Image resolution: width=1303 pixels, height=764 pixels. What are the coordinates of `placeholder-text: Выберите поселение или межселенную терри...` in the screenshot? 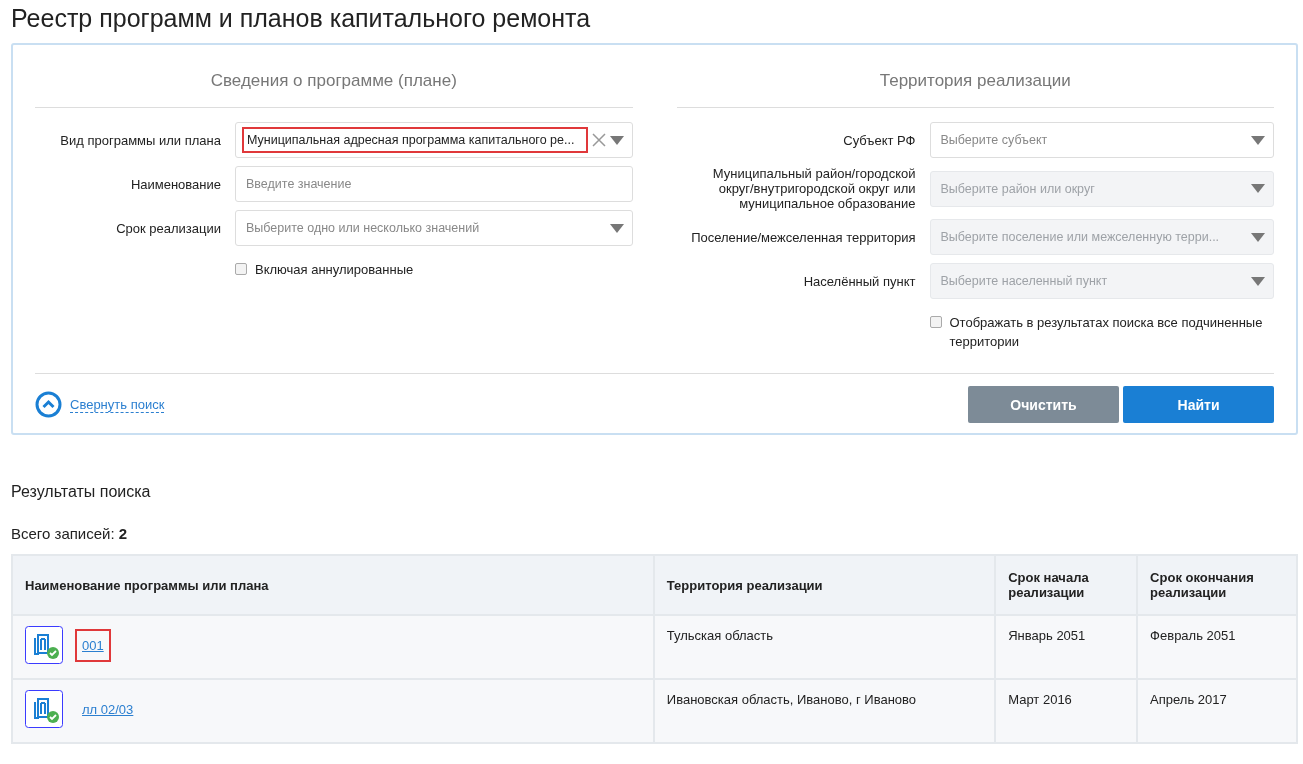 It's located at (1080, 237).